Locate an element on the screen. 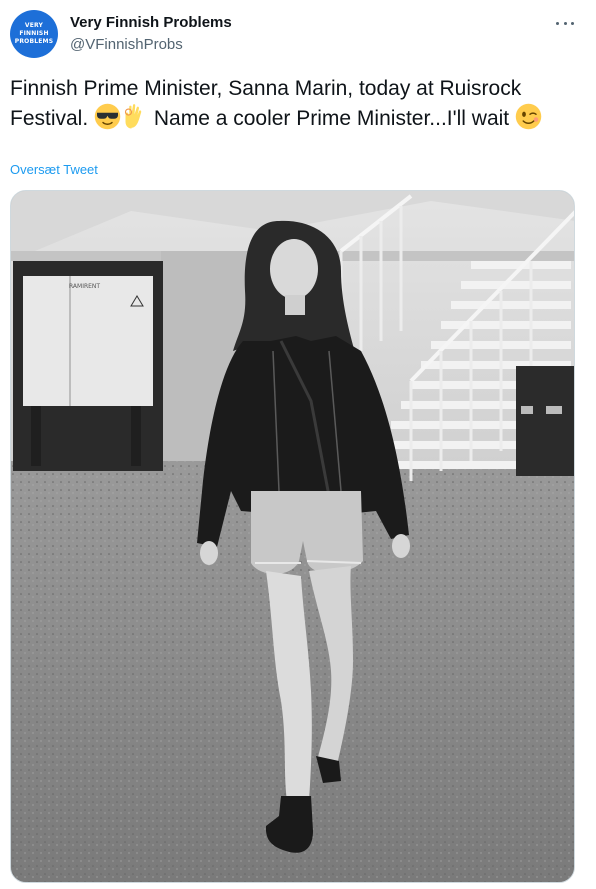 This screenshot has height=889, width=596. display-name: Very Finnish Problems is located at coordinates (151, 22).